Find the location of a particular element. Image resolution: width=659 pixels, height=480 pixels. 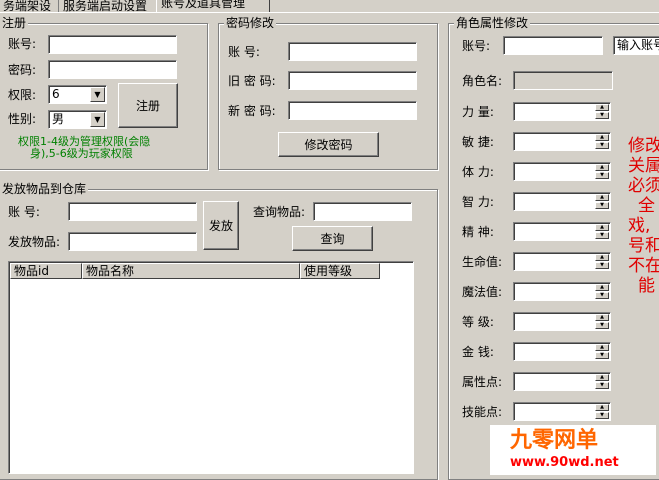

role-title: 角色属性修改 is located at coordinates (492, 23).